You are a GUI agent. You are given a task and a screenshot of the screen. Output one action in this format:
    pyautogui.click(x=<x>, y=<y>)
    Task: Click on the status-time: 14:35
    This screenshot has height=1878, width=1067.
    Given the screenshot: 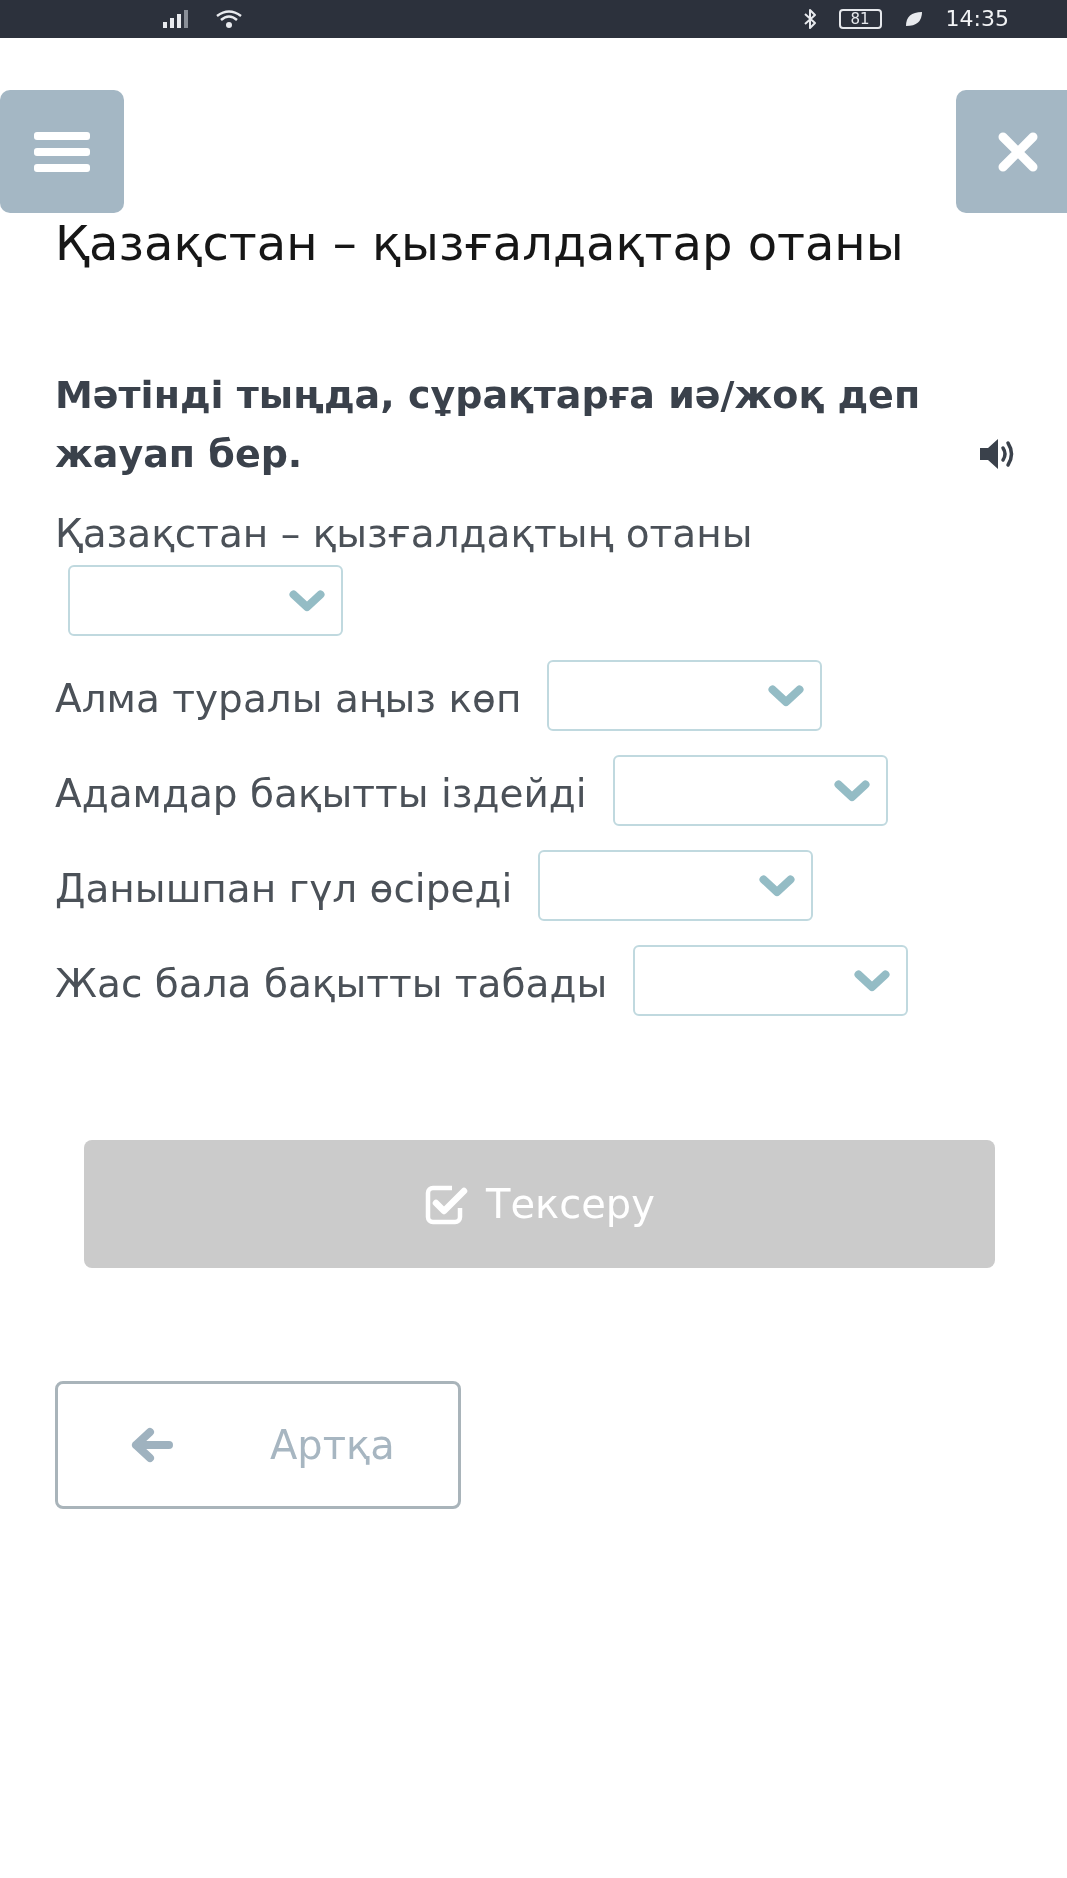 What is the action you would take?
    pyautogui.click(x=977, y=19)
    